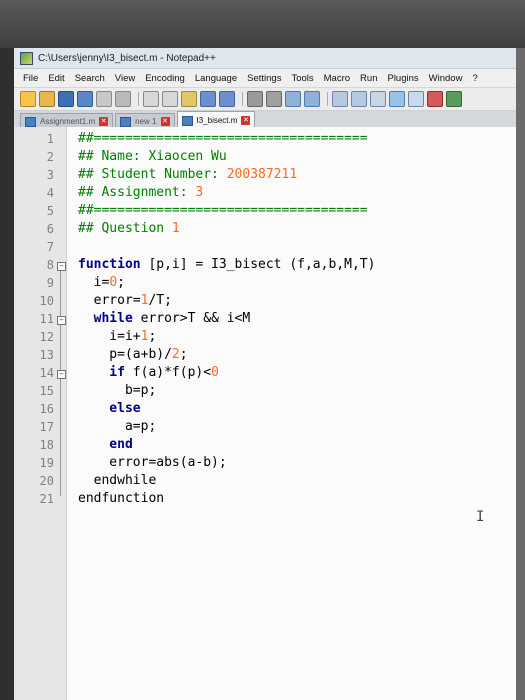  What do you see at coordinates (397, 99) in the screenshot?
I see `indent-guide-icon` at bounding box center [397, 99].